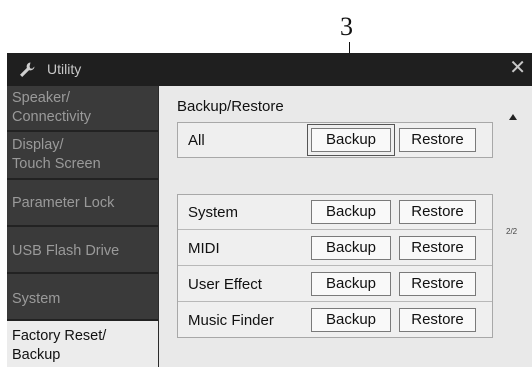 This screenshot has height=367, width=532. I want to click on table-row: MIDI Backup Restore, so click(335, 248).